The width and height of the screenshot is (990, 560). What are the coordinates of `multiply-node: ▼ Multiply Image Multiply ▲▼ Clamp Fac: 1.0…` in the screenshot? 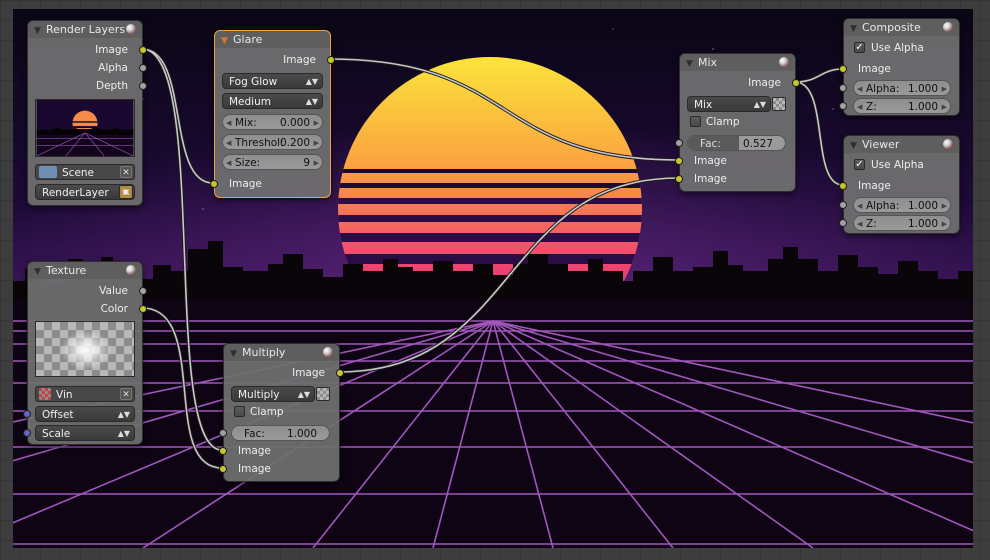 It's located at (281, 412).